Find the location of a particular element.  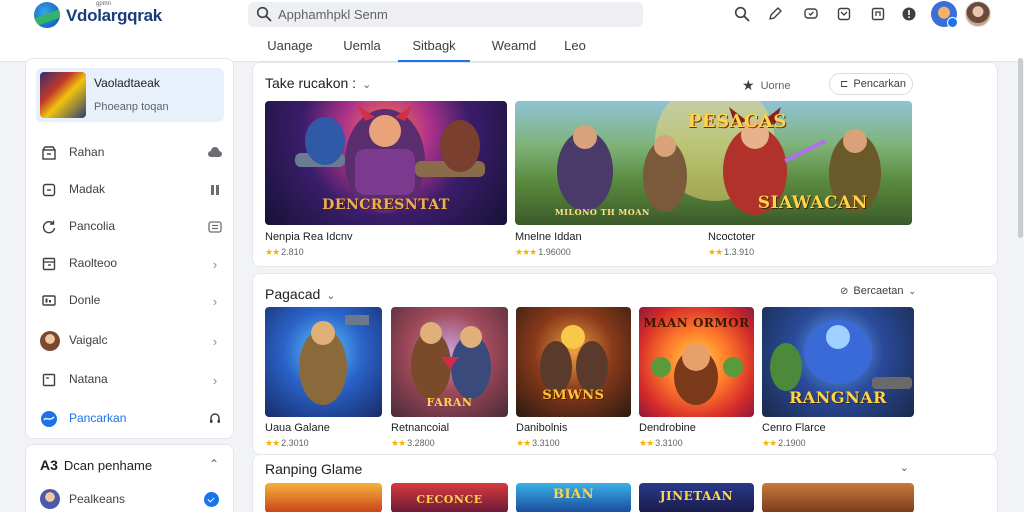

game-banner: FARAN is located at coordinates (449, 402).